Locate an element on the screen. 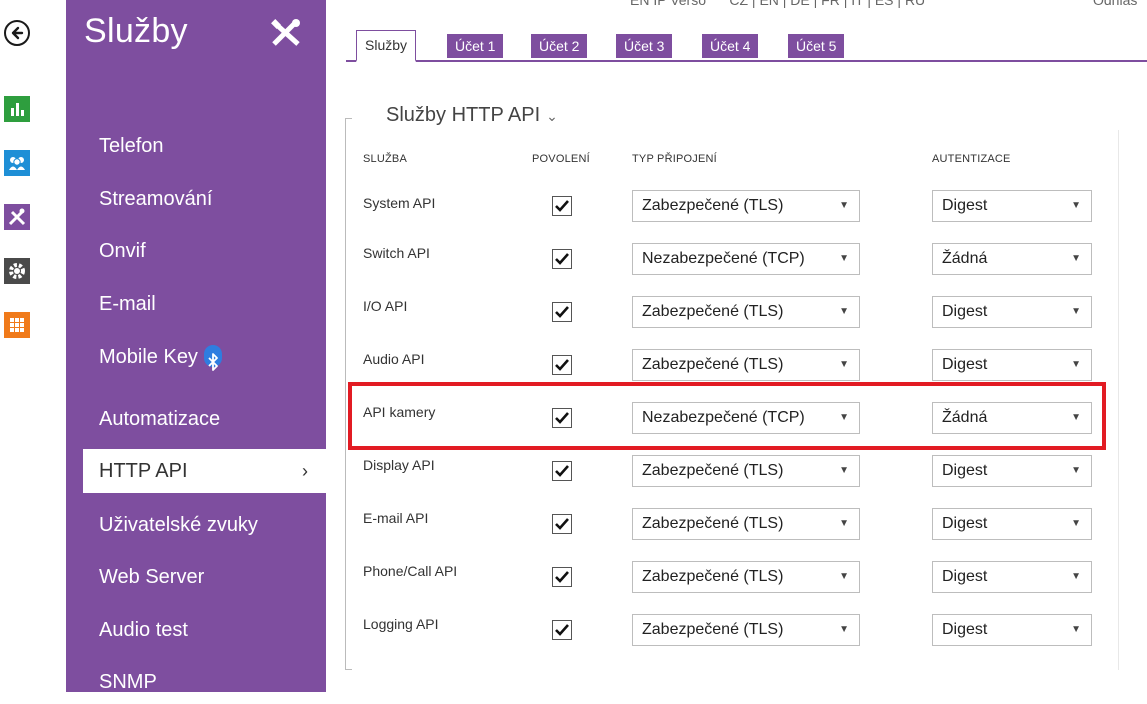  users-icon is located at coordinates (17, 163).